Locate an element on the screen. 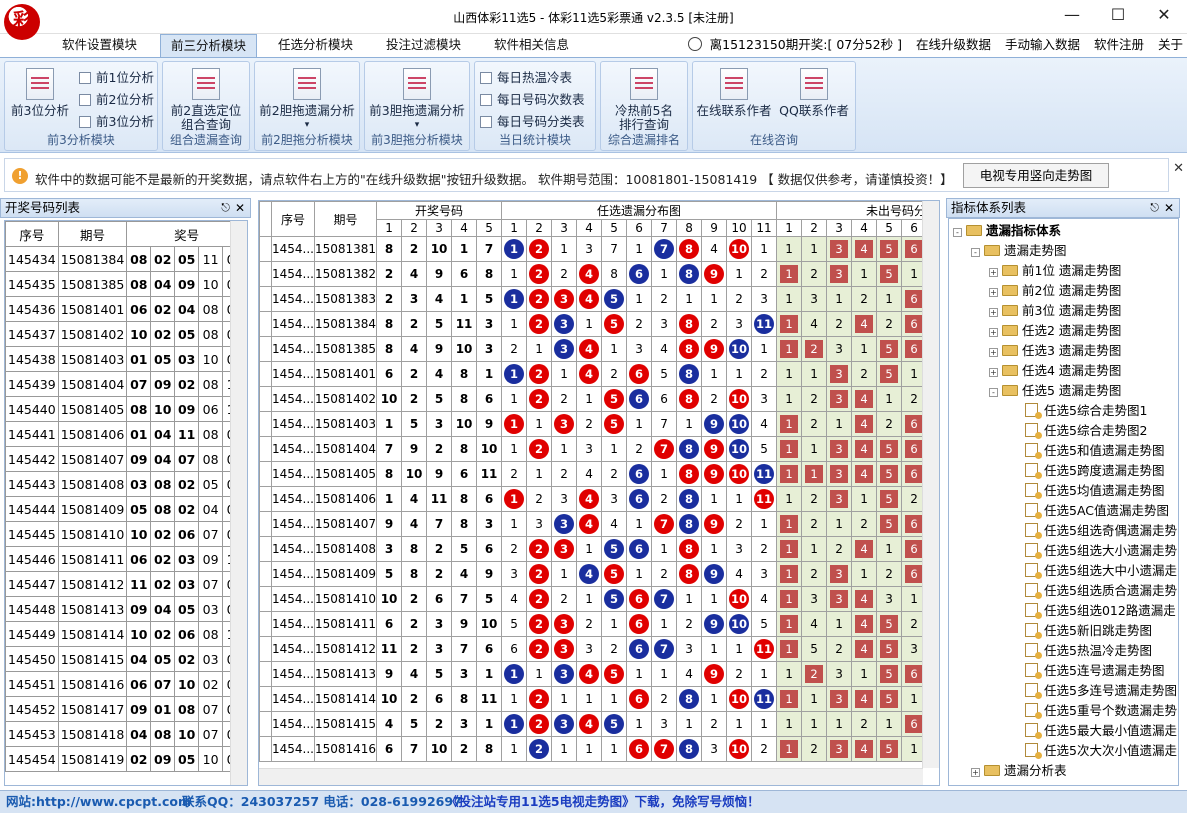  table-row: 145451150814160607100208 is located at coordinates (126, 684).